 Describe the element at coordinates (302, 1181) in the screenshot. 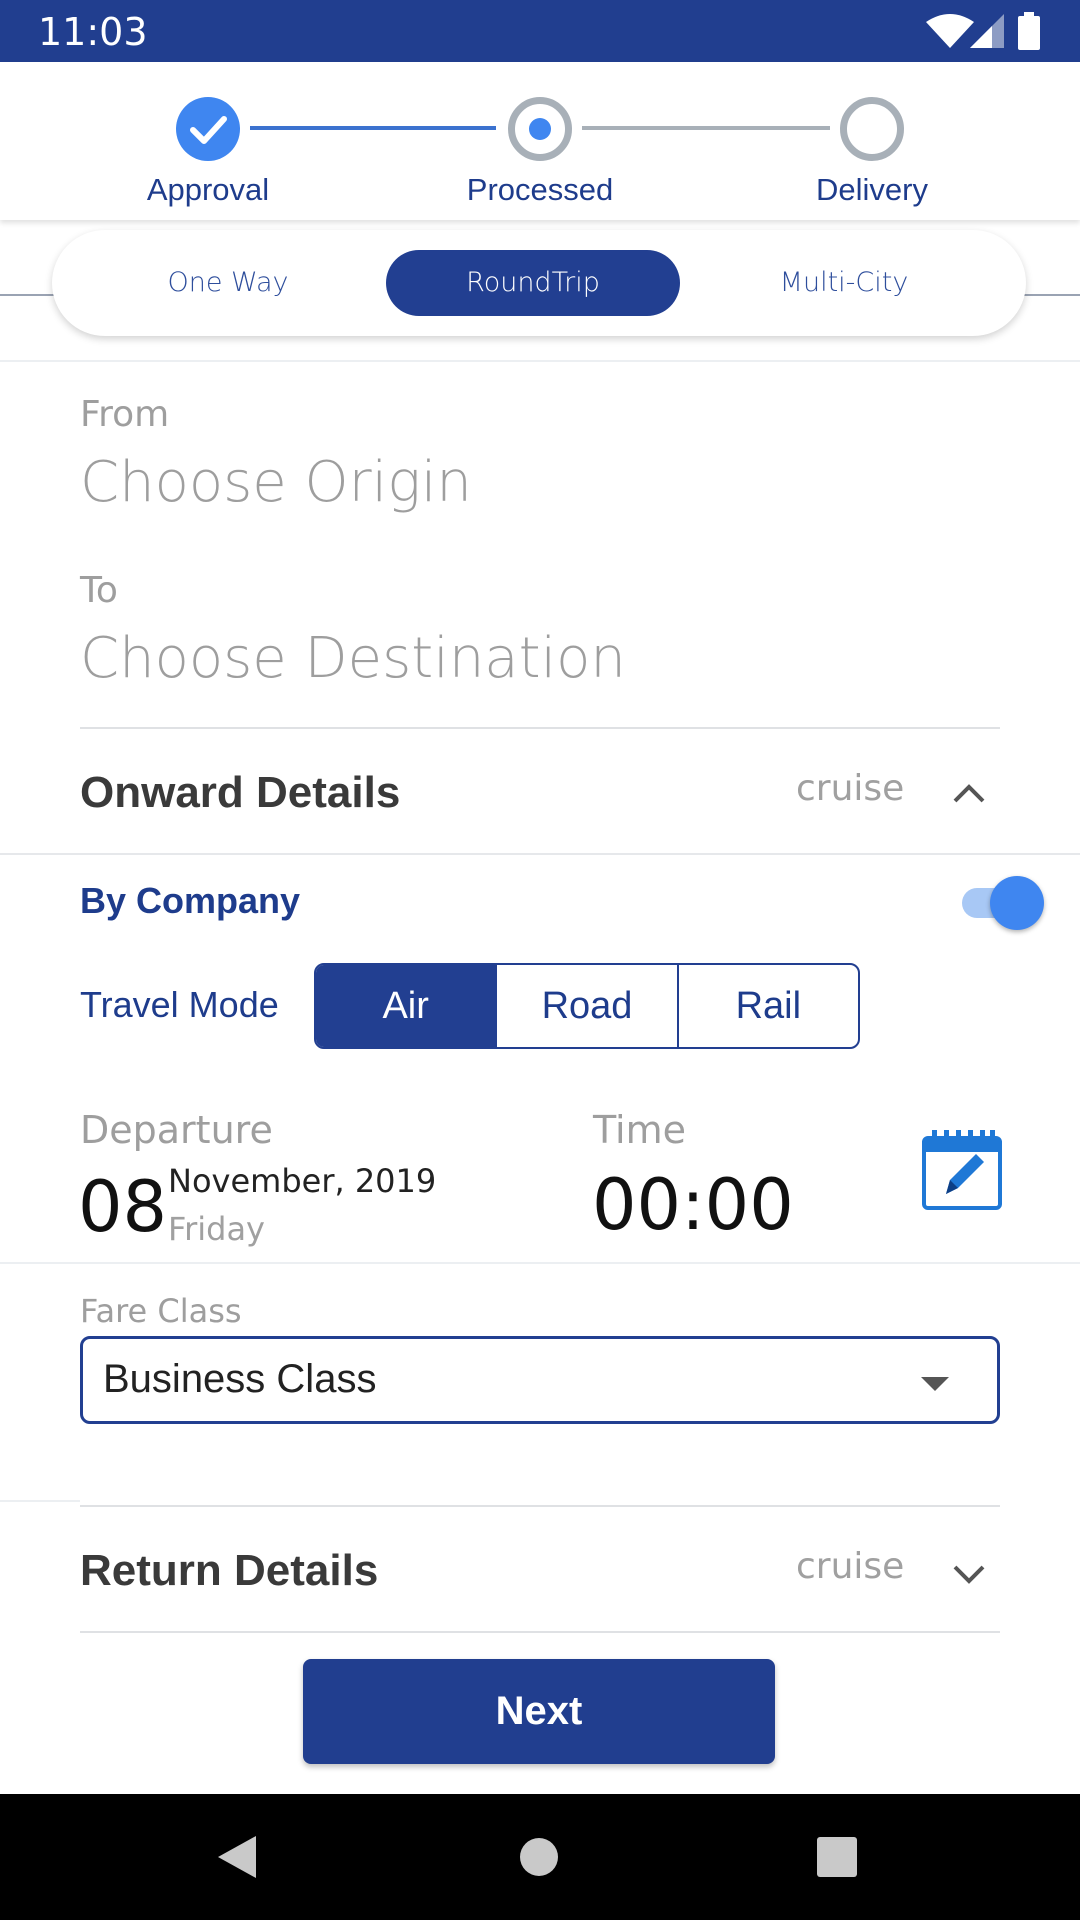

I see `departure-month-year: November, 2019` at that location.